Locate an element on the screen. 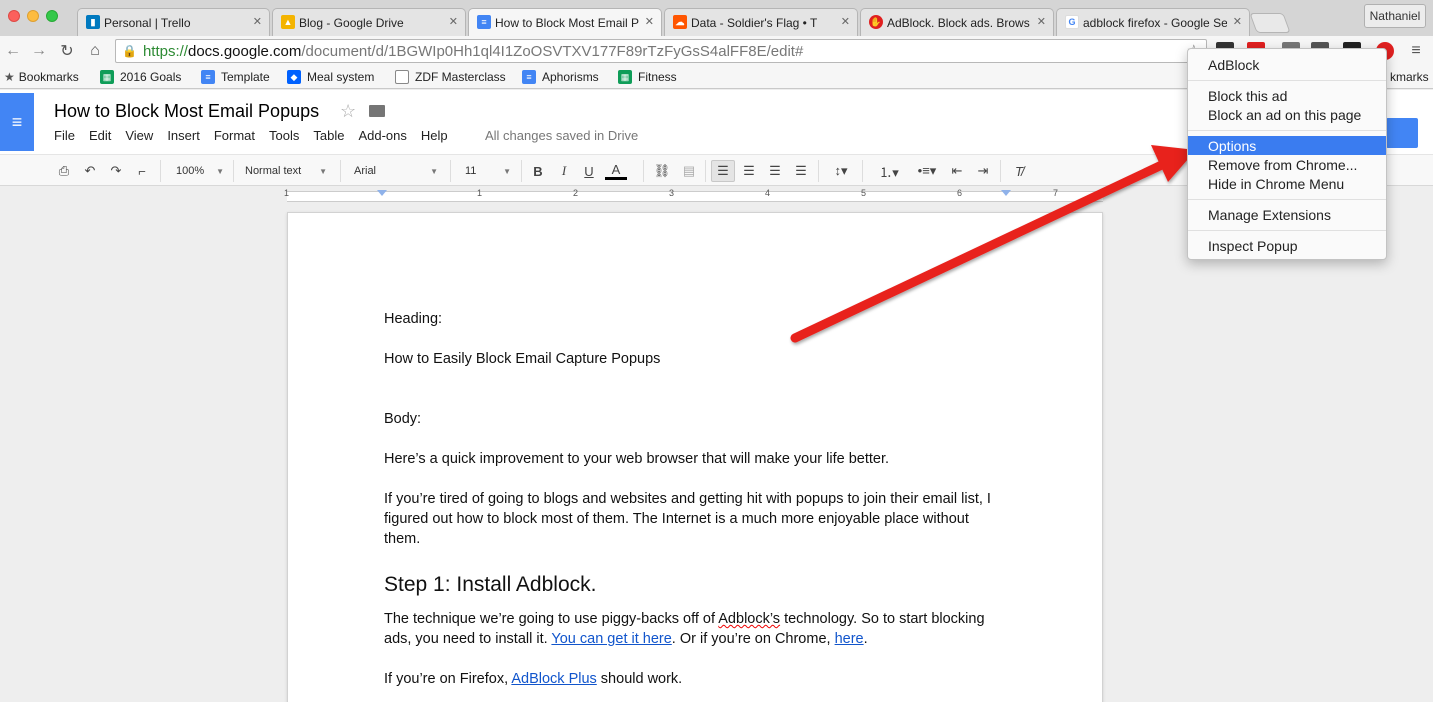 This screenshot has width=1433, height=702. bulleted-list-icon: •≡▾ is located at coordinates (927, 171).